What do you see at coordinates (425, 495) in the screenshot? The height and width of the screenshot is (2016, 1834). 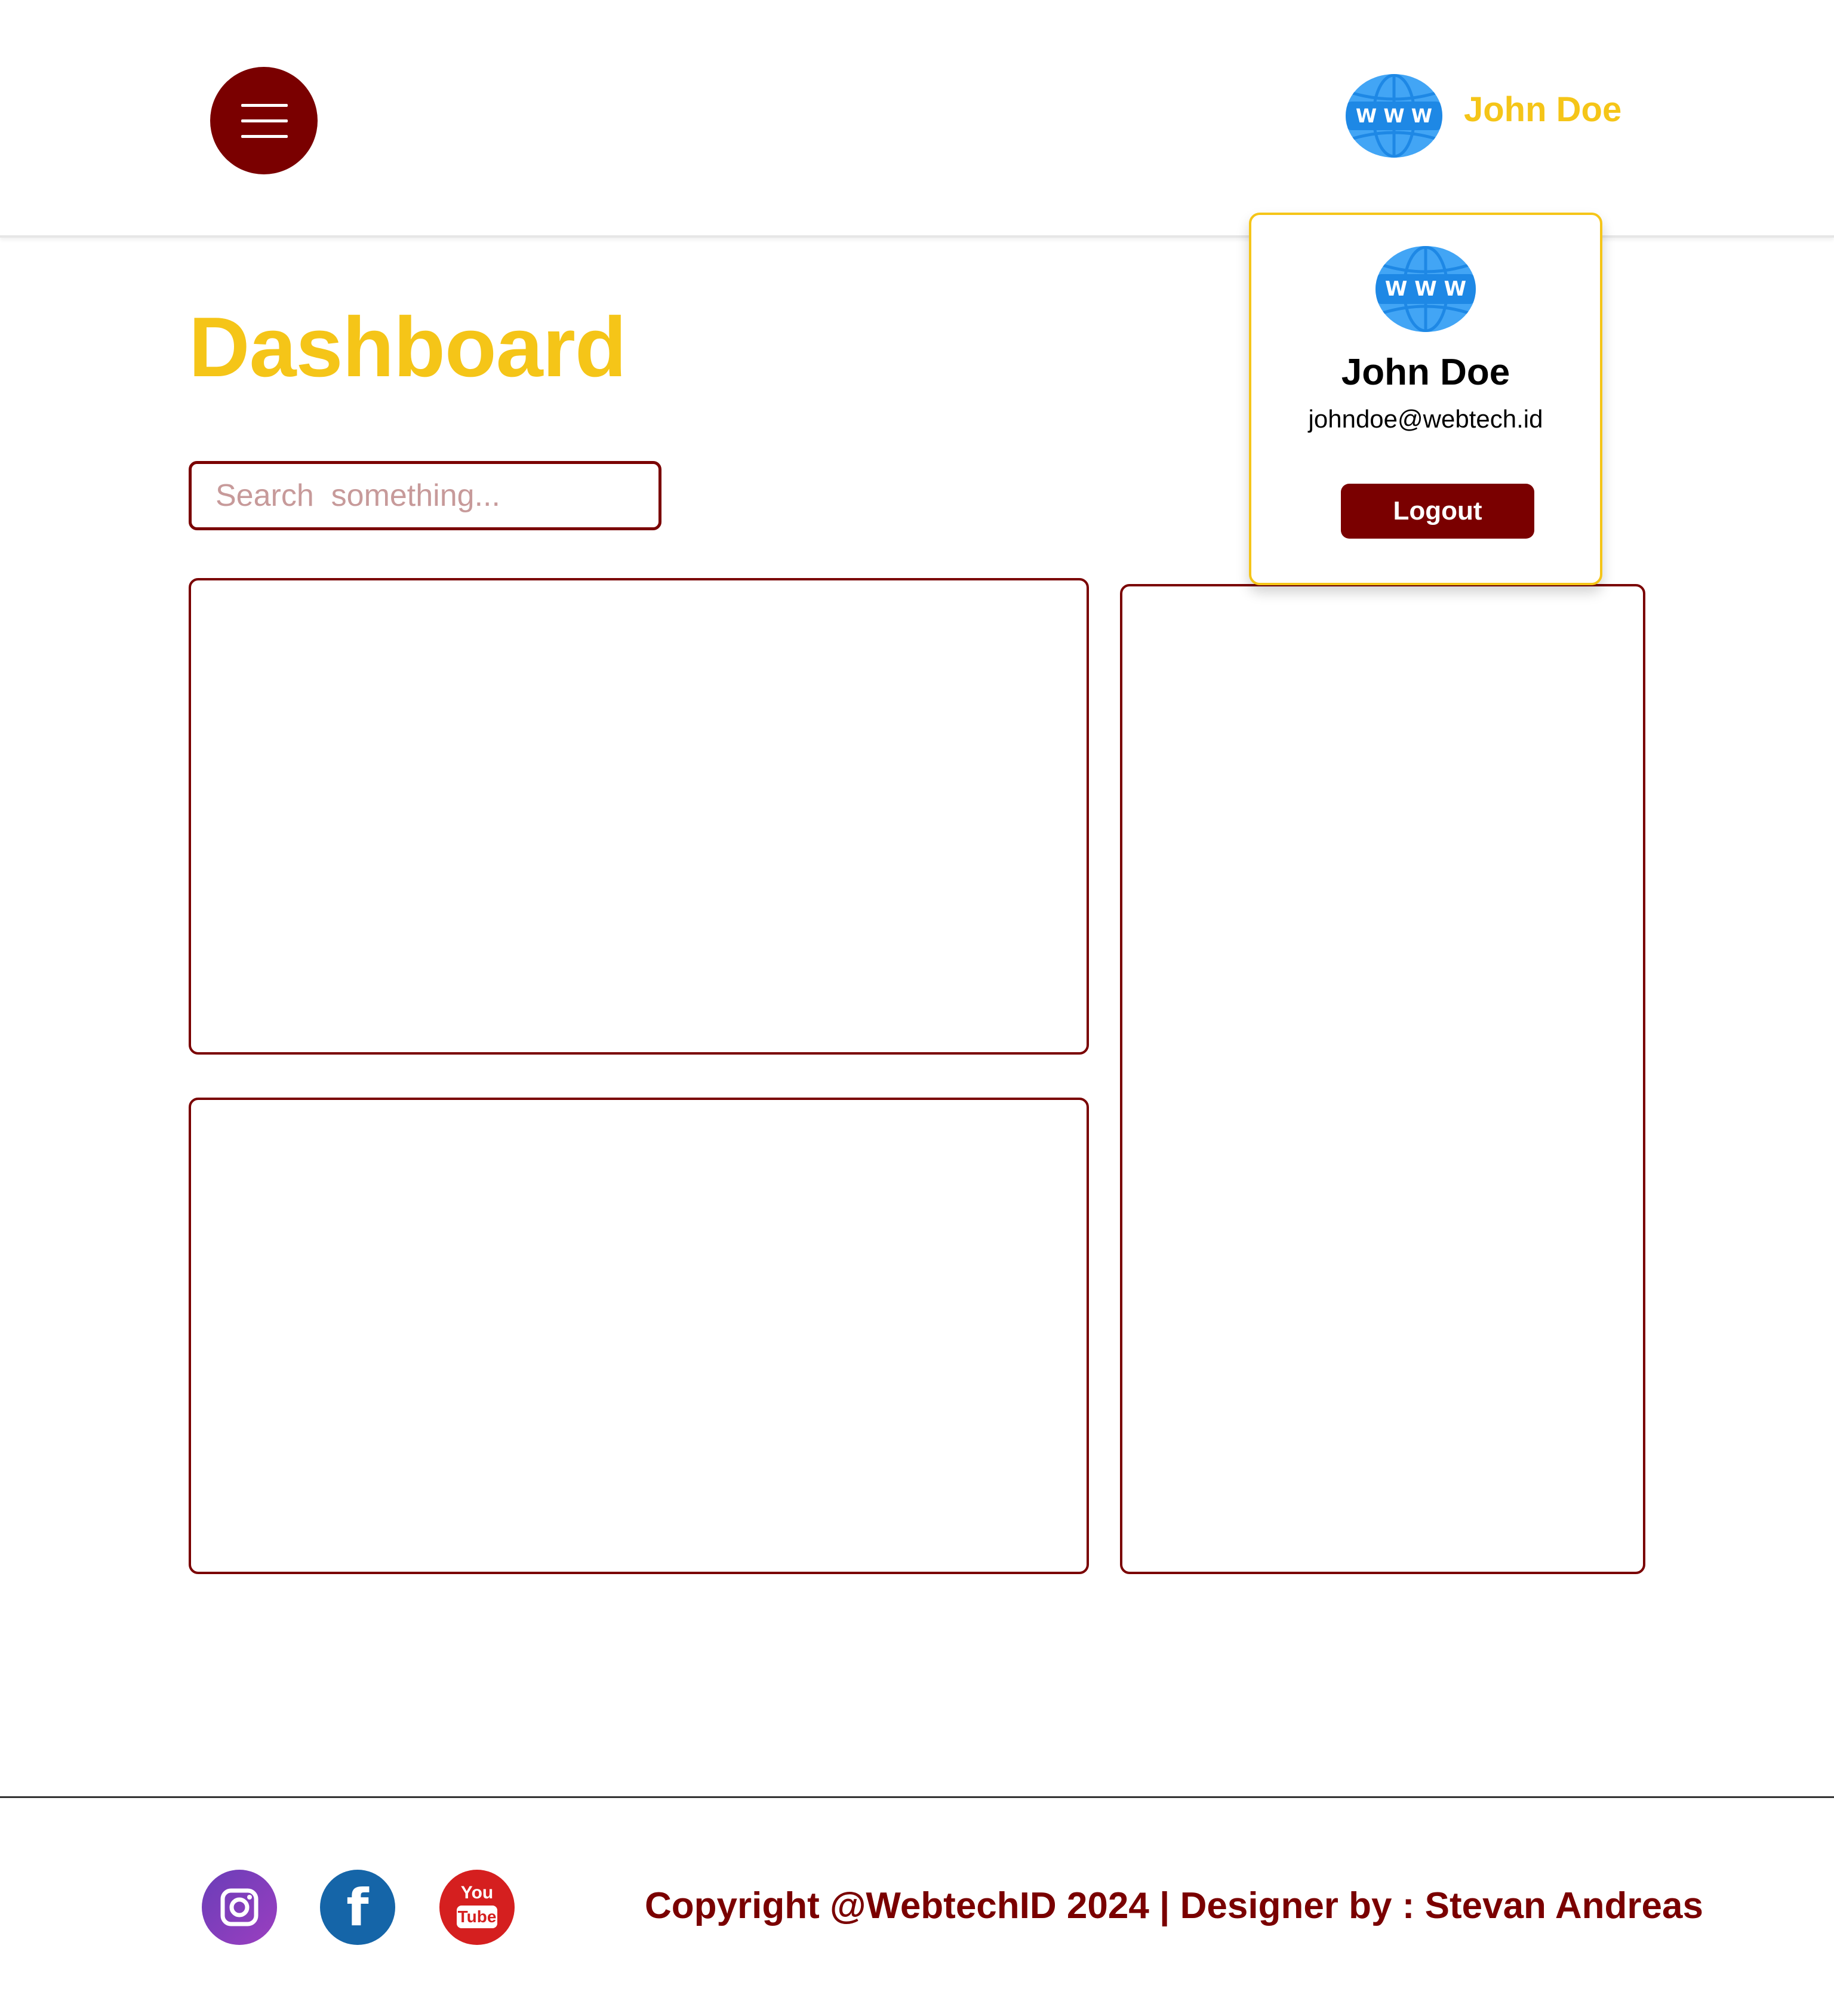 I see `search-input` at bounding box center [425, 495].